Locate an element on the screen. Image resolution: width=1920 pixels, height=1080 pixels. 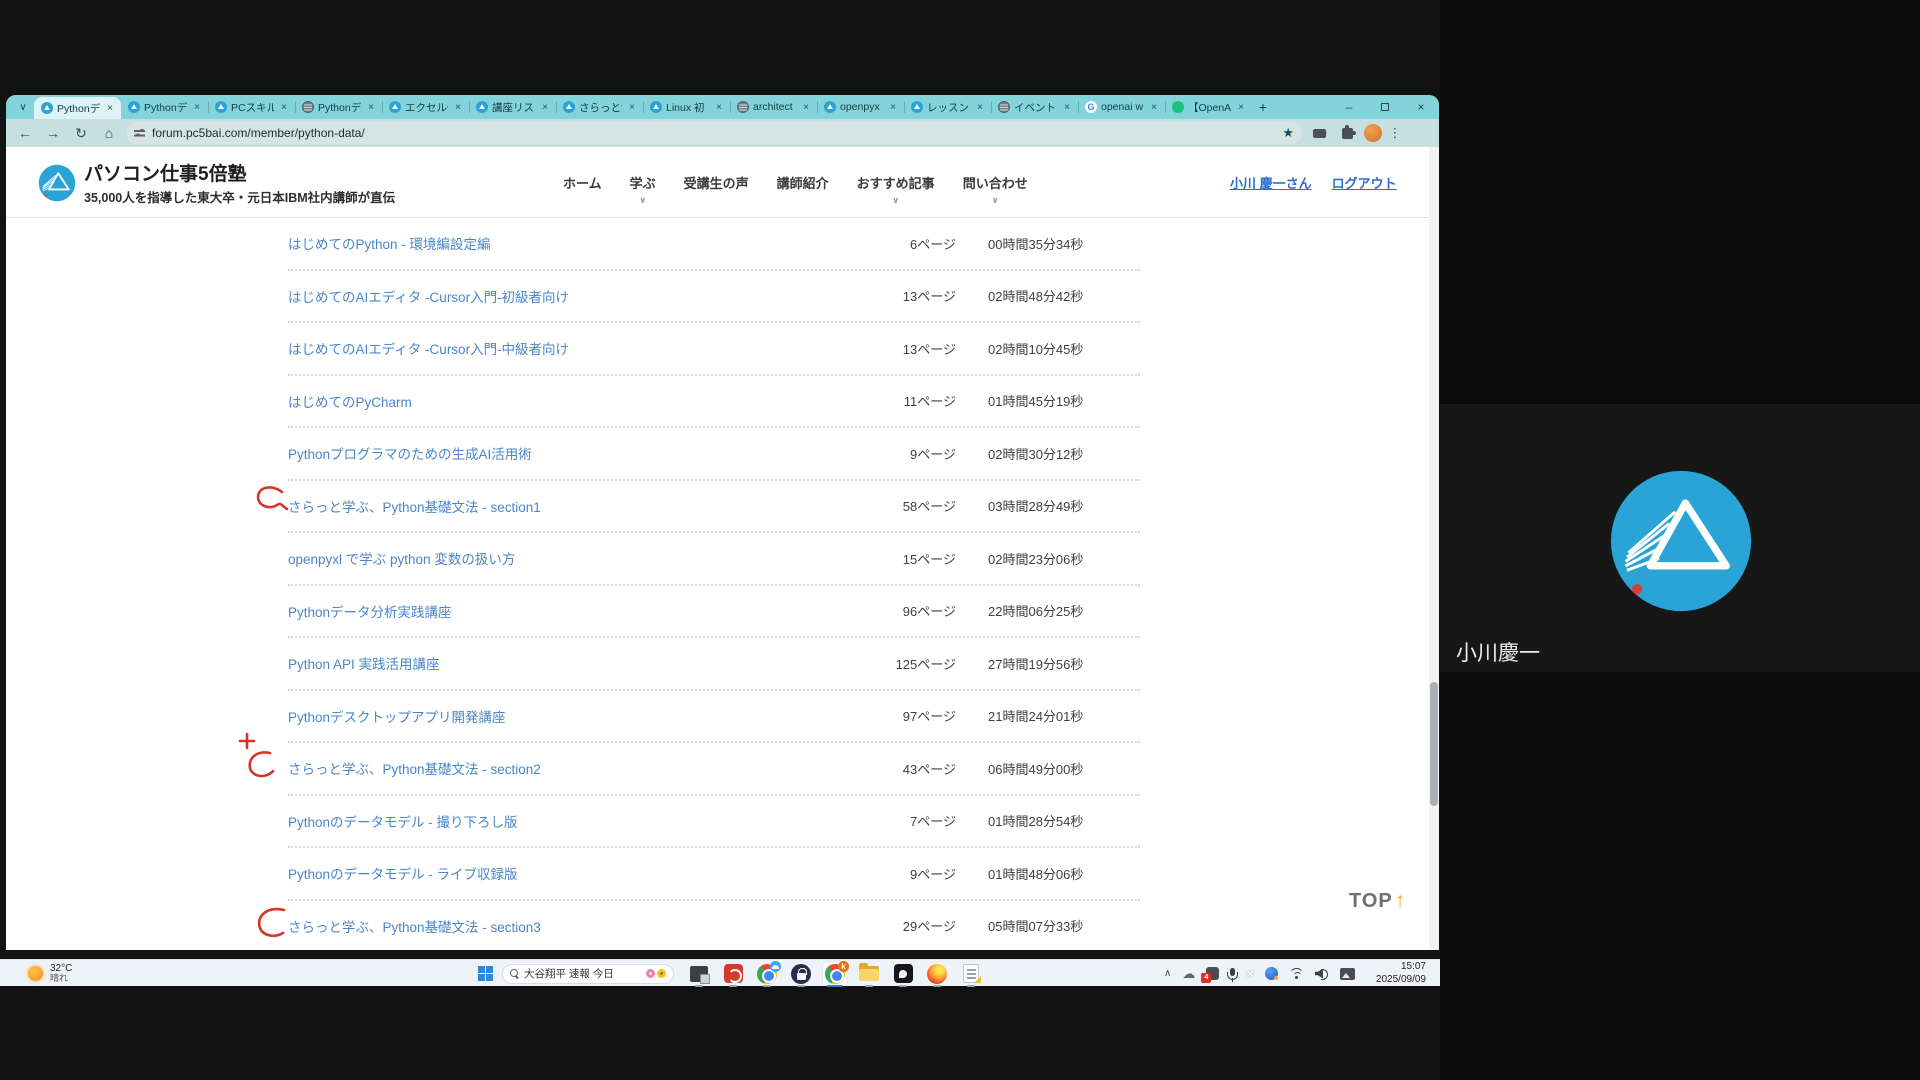
course-link: はじめてのPython - 環境編設定編 is located at coordinates (577, 243).